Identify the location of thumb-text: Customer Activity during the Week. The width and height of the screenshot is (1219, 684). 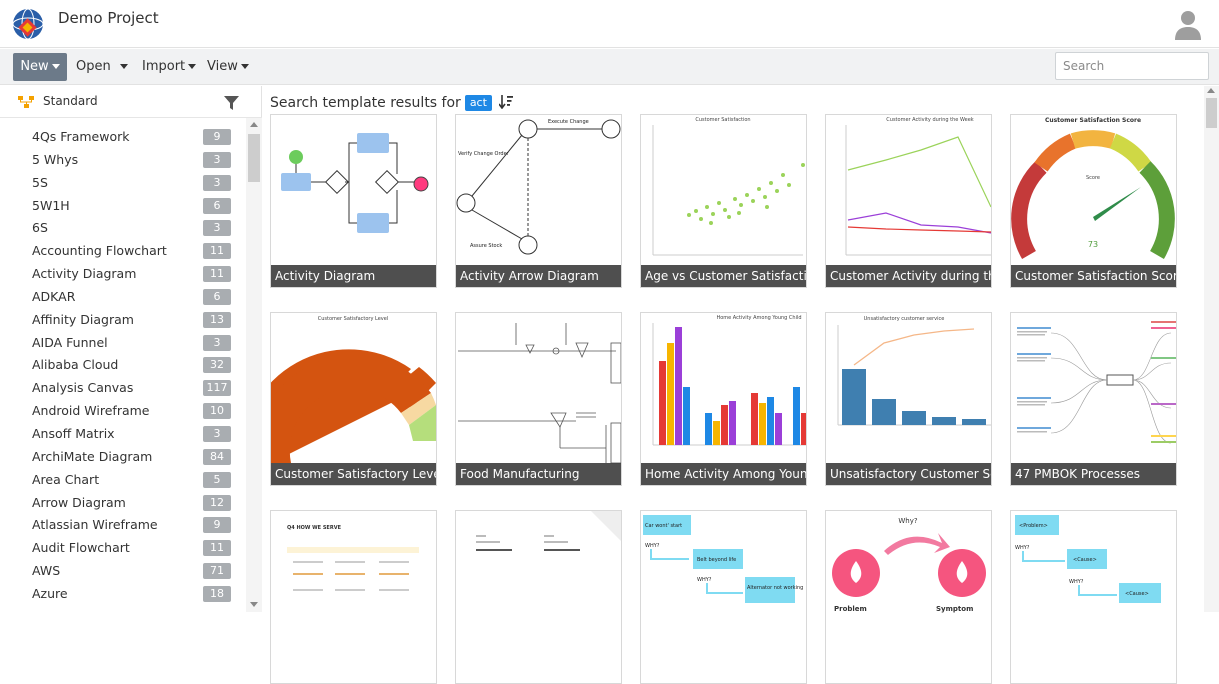
(929, 120).